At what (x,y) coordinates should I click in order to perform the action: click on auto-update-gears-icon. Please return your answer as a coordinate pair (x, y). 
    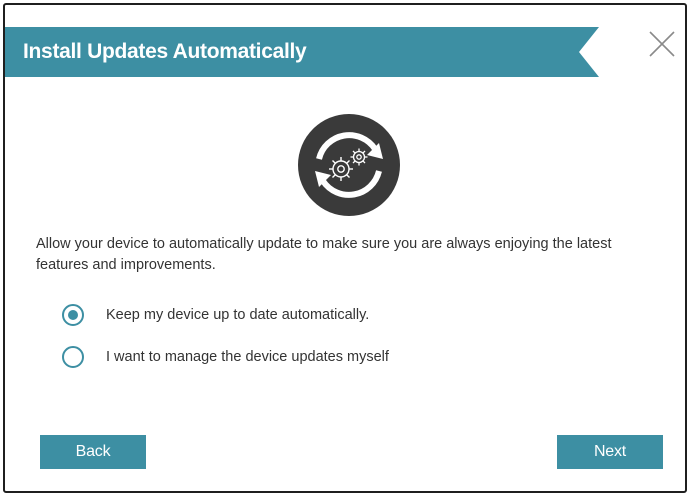
    Looking at the image, I should click on (349, 165).